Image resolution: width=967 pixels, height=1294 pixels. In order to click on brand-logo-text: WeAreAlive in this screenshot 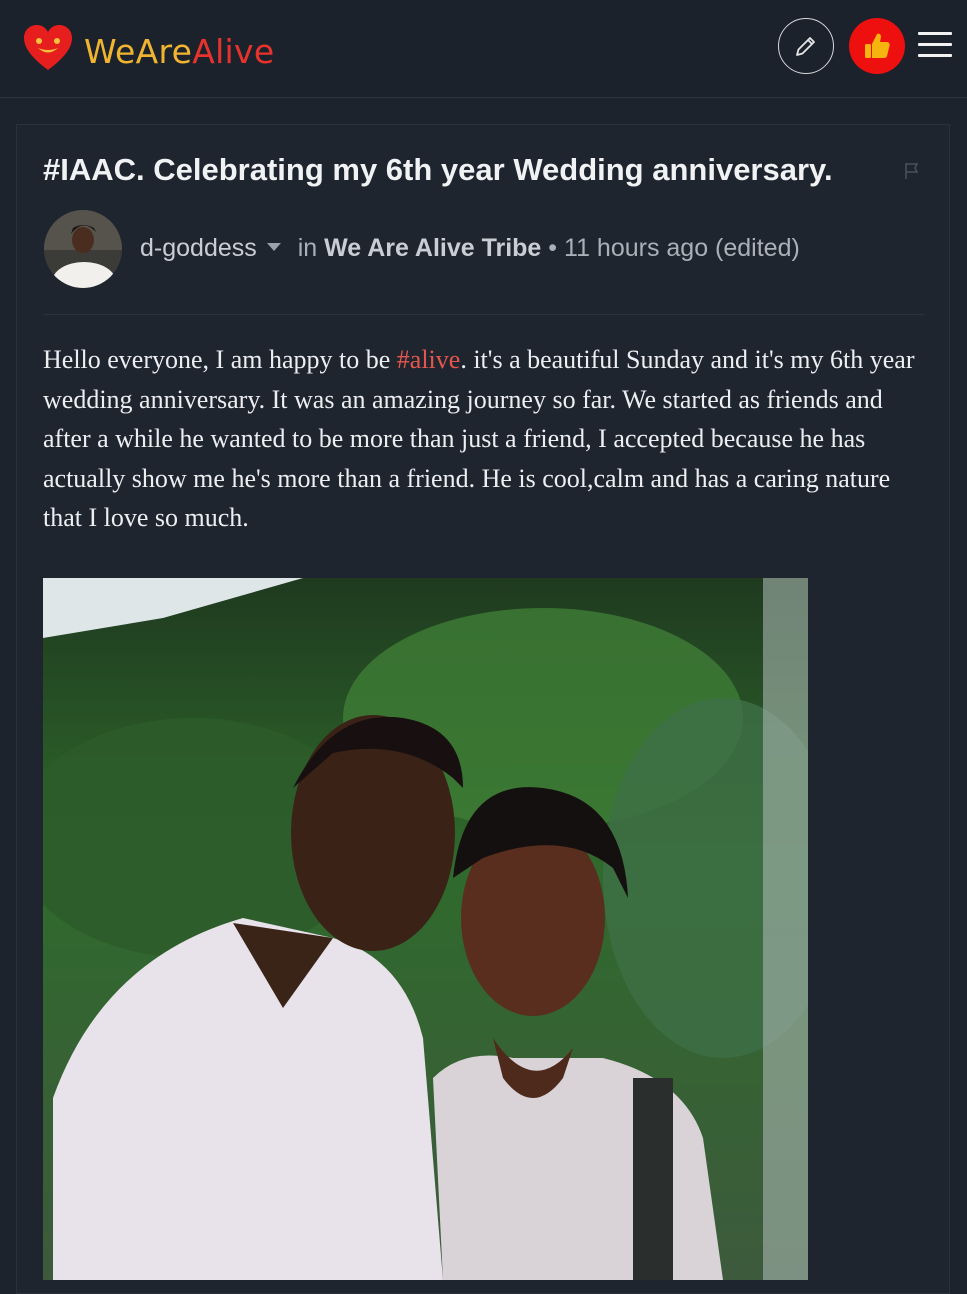, I will do `click(179, 51)`.